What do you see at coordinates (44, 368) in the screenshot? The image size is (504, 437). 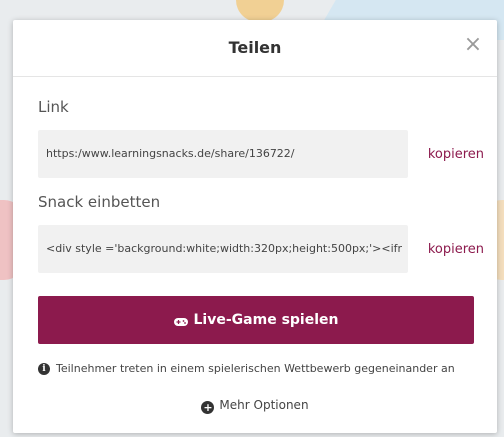 I see `info-icon: i` at bounding box center [44, 368].